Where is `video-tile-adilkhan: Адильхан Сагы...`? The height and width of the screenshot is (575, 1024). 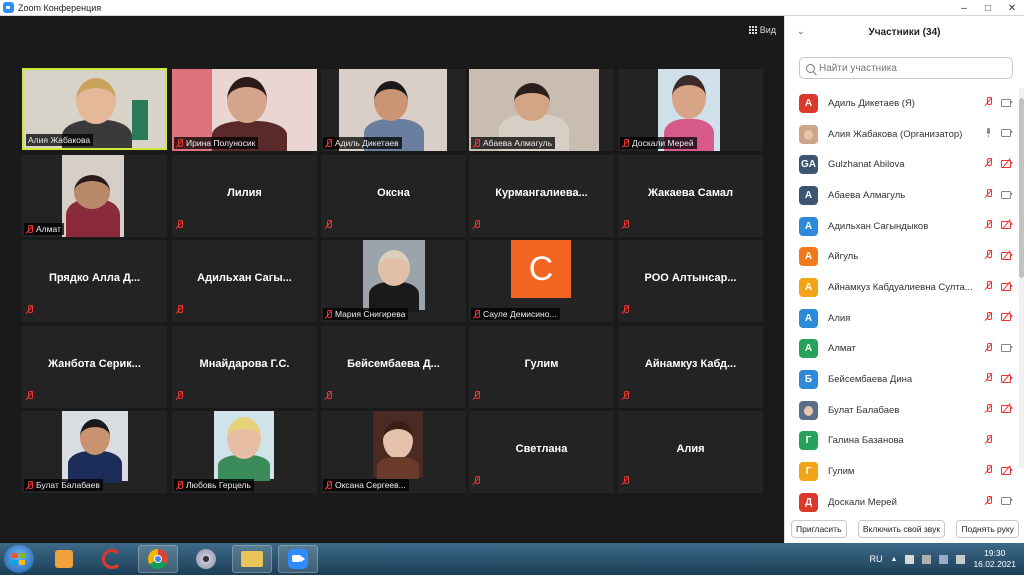
video-tile-adilkhan: Адильхан Сагы... is located at coordinates (244, 281).